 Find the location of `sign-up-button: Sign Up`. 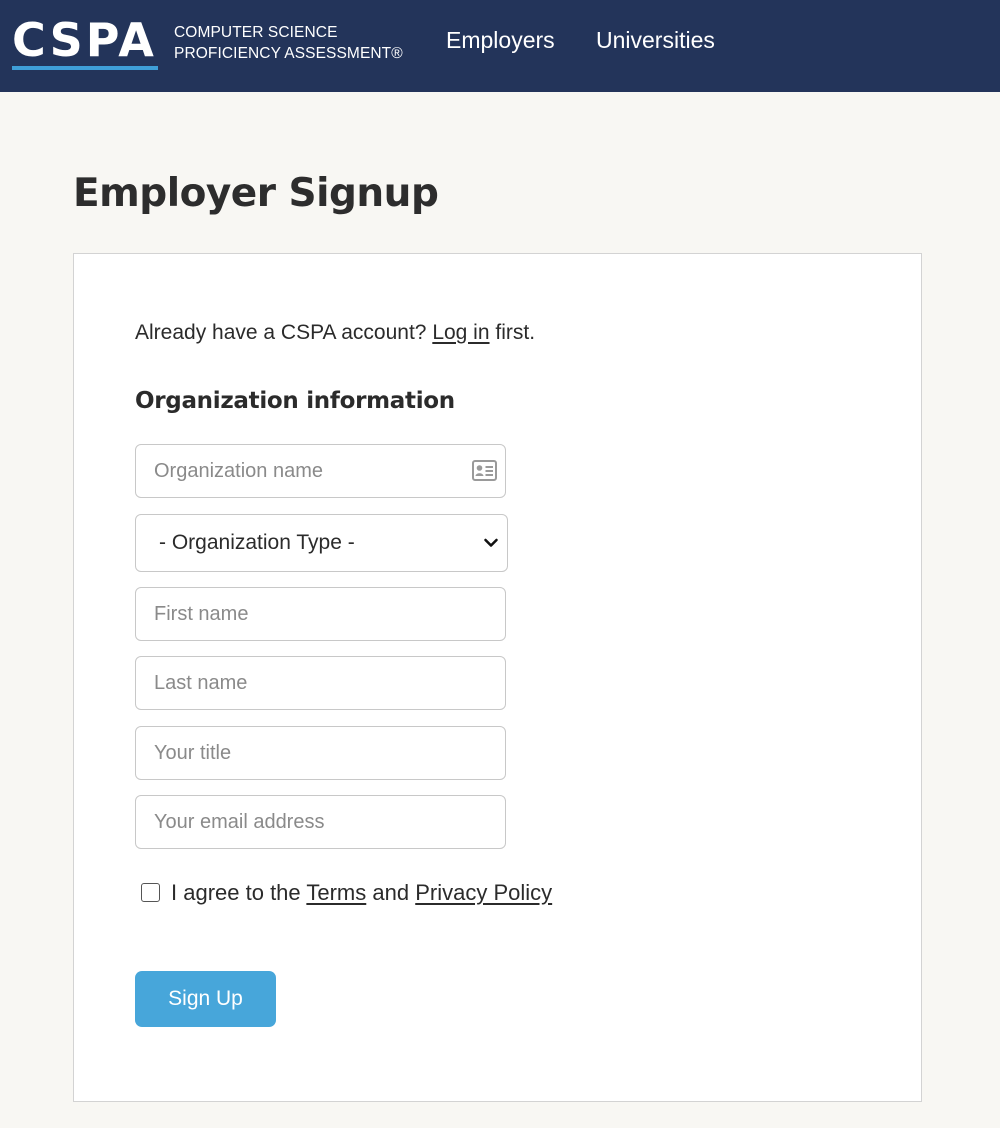

sign-up-button: Sign Up is located at coordinates (205, 999).